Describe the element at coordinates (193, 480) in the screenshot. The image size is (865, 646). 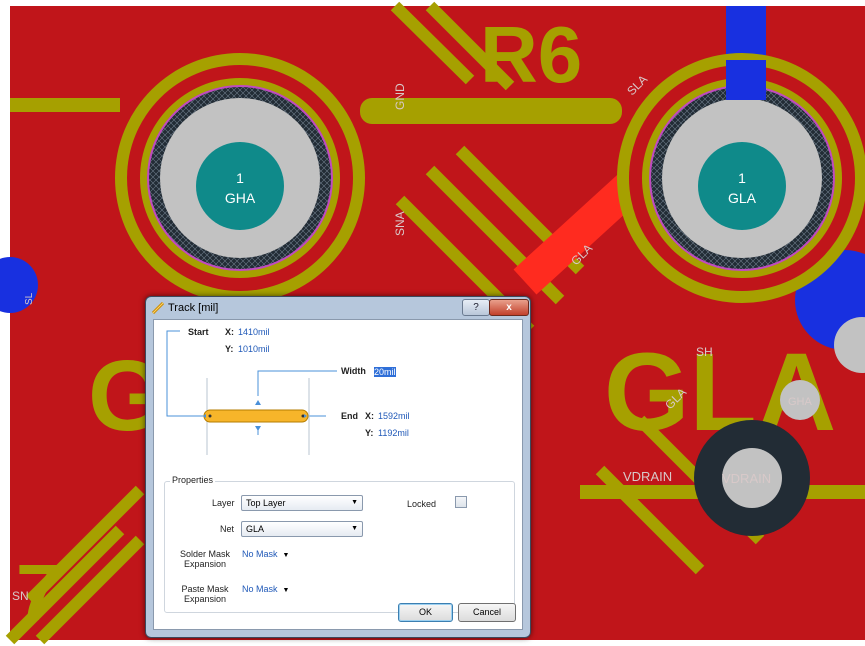
I see `properties-label: Properties` at that location.